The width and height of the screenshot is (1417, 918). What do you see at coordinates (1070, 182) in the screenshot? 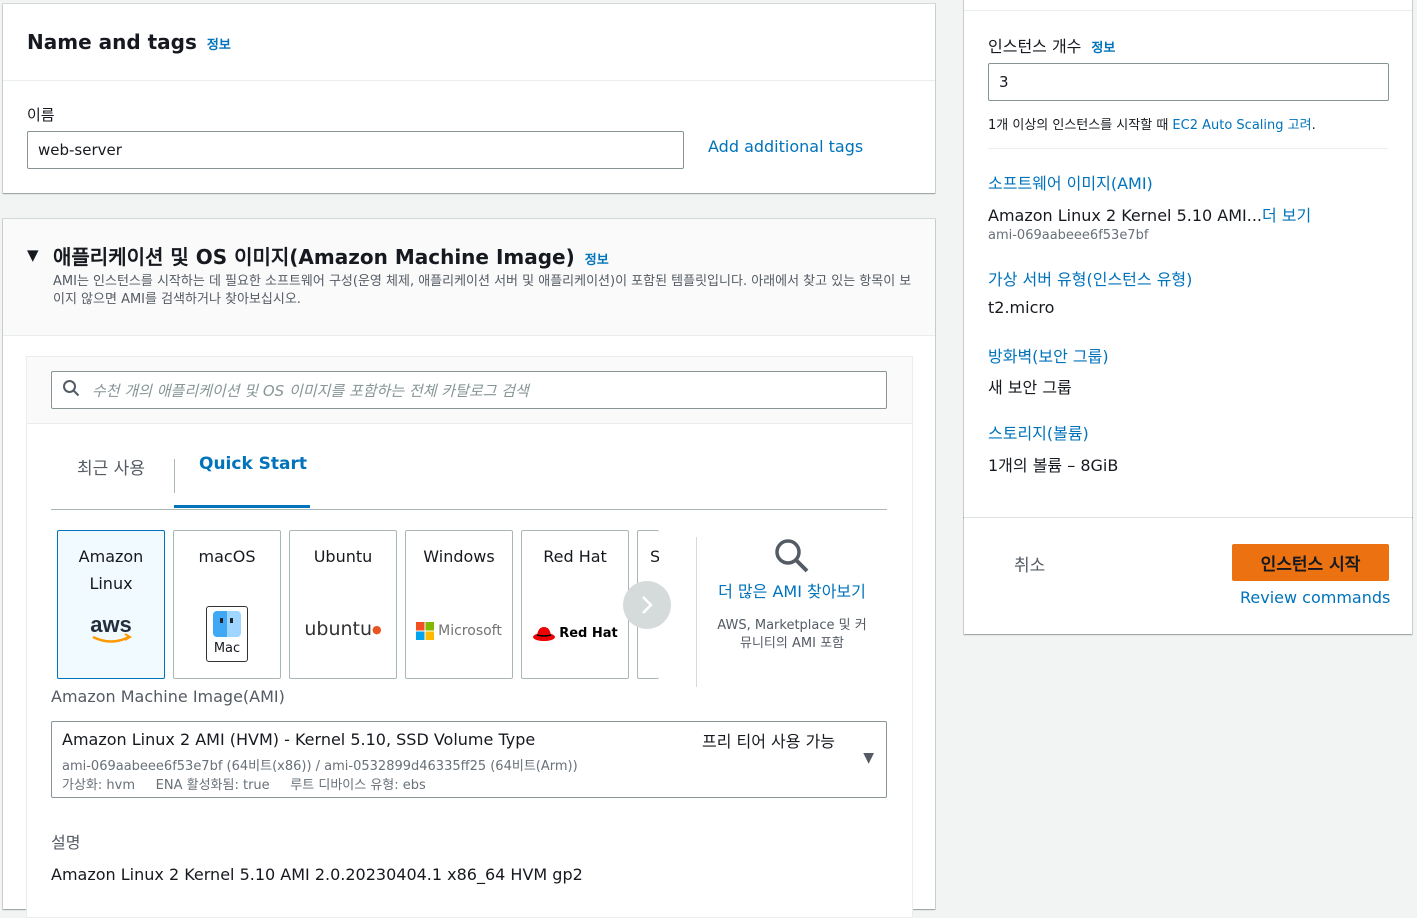
I see `software-image-link: 소프트웨어 이미지(AMI)` at bounding box center [1070, 182].